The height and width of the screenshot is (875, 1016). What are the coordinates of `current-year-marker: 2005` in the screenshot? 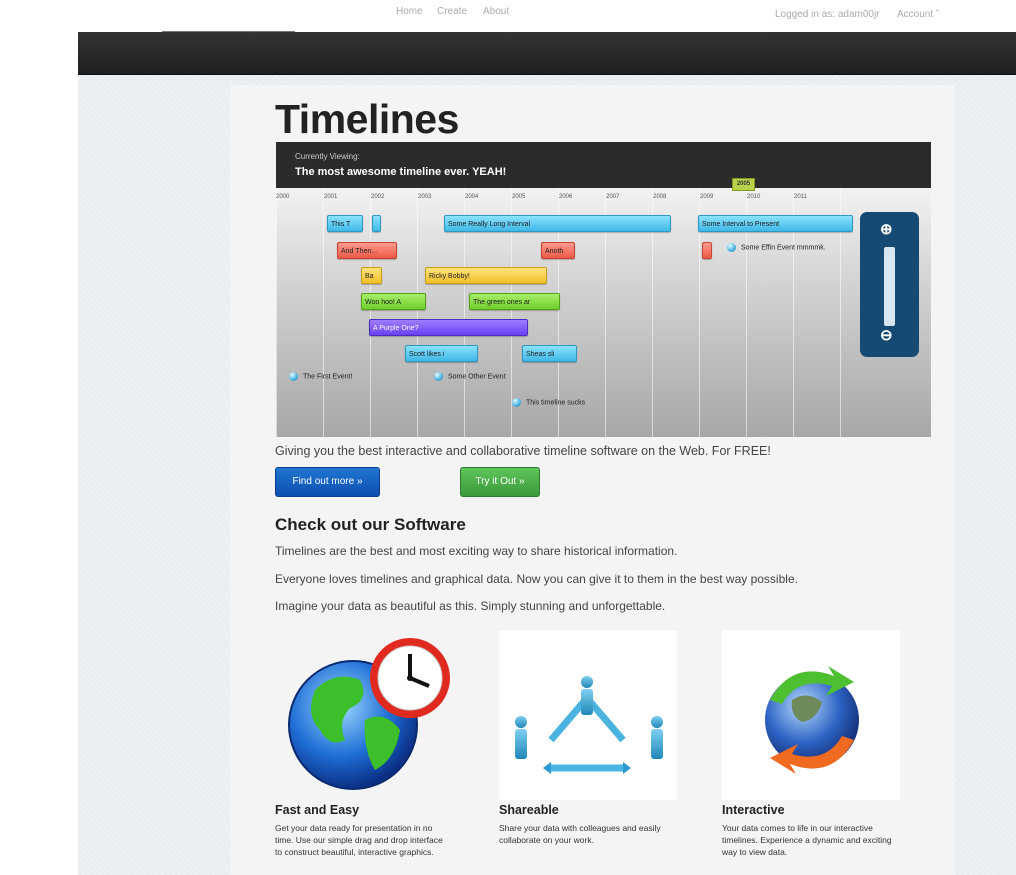 It's located at (743, 184).